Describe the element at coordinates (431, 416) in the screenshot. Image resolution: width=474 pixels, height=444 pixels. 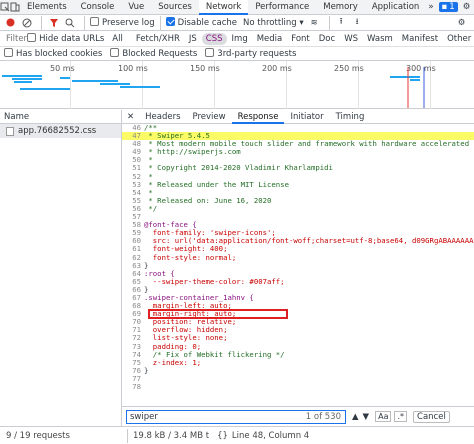
I see `cancel-button: Cancel` at that location.